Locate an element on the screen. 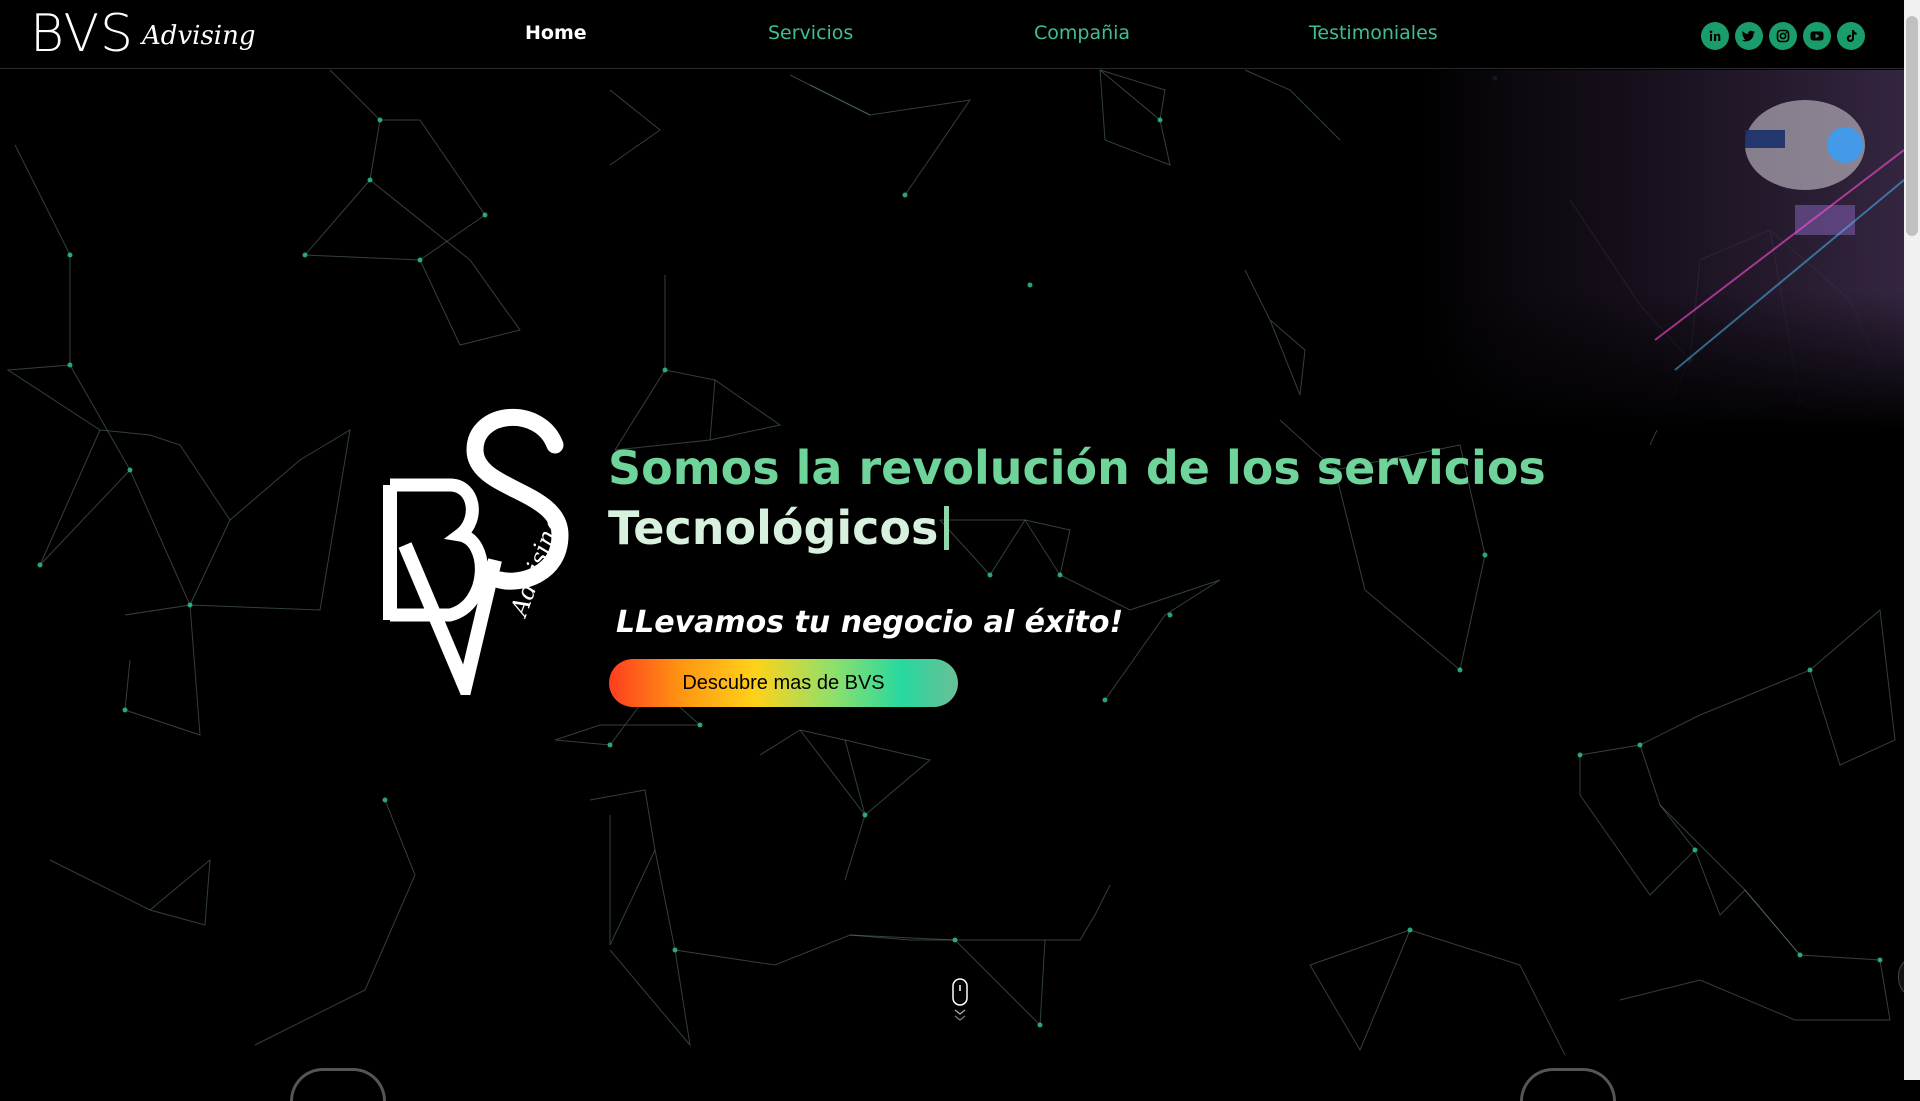 The width and height of the screenshot is (1920, 1101). twitter-icon is located at coordinates (1749, 36).